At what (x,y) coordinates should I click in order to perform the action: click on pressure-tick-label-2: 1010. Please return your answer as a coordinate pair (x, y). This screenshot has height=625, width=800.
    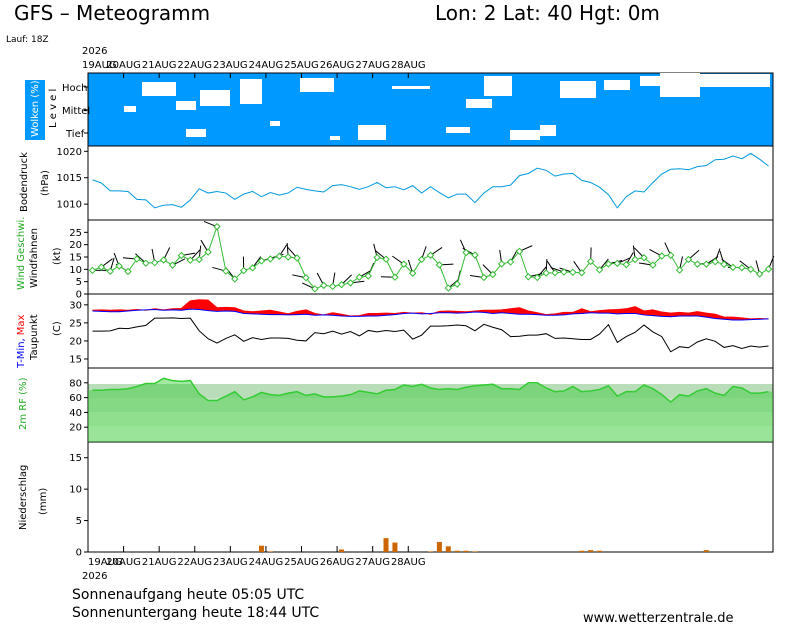
    Looking at the image, I should click on (69, 205).